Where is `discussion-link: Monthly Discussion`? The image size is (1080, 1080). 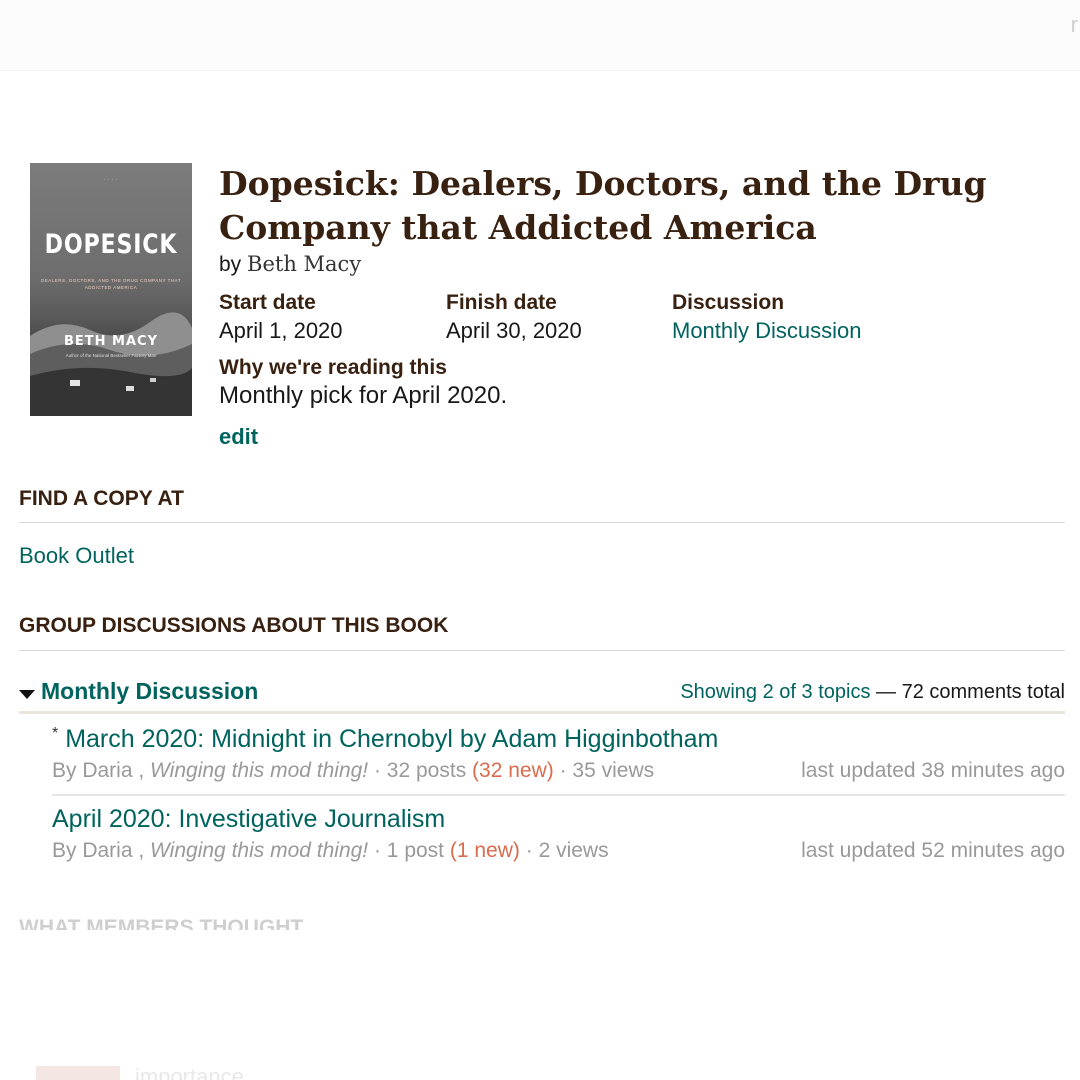
discussion-link: Monthly Discussion is located at coordinates (767, 331).